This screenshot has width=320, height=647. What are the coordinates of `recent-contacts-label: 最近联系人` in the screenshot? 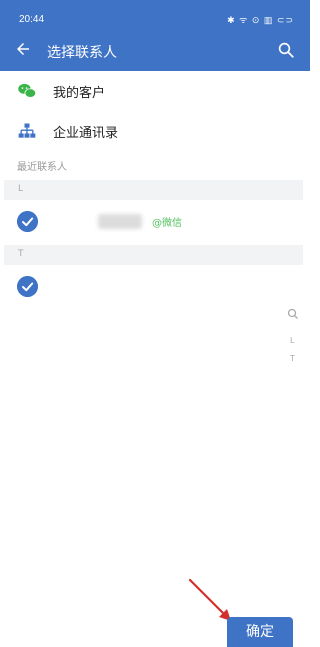 It's located at (42, 167).